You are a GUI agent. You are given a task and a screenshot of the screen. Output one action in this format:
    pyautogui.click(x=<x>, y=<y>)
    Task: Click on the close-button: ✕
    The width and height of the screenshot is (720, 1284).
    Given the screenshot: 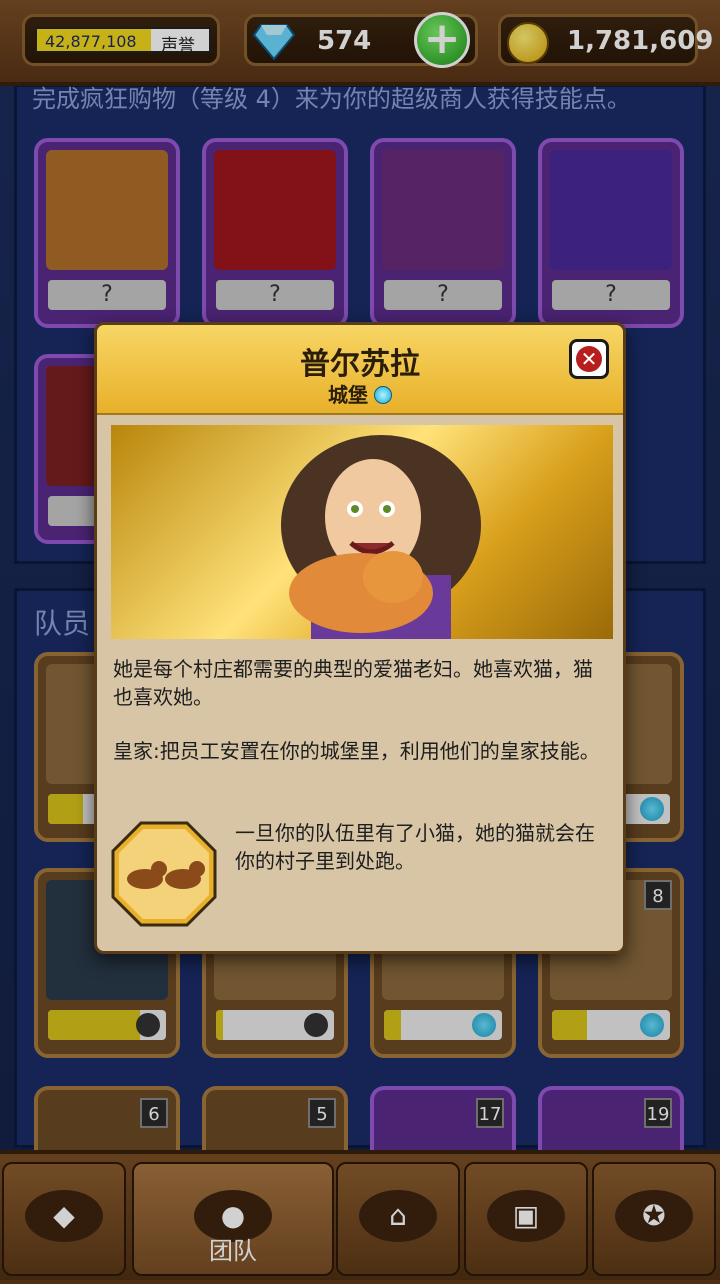 What is the action you would take?
    pyautogui.click(x=589, y=359)
    